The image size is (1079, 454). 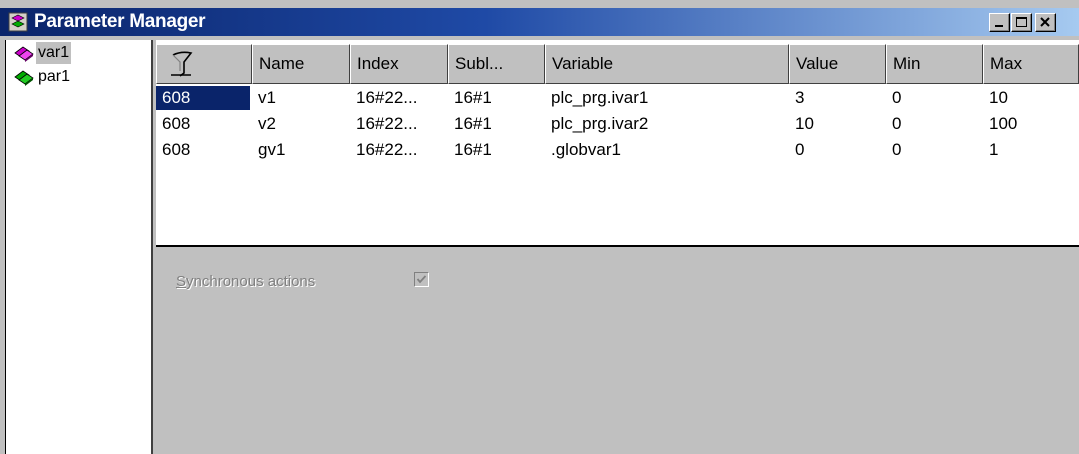 What do you see at coordinates (24, 78) in the screenshot?
I see `parameter-list-icon` at bounding box center [24, 78].